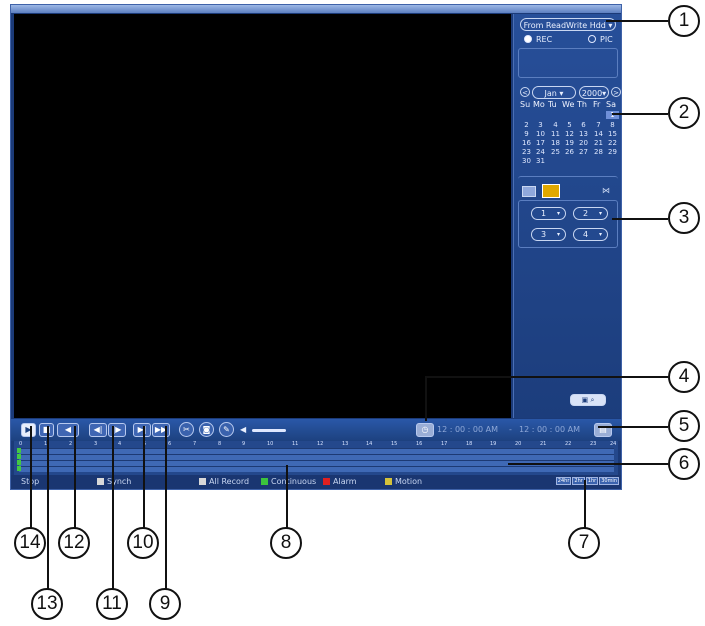 Image resolution: width=705 pixels, height=626 pixels. Describe the element at coordinates (554, 92) in the screenshot. I see `month-select: Jan ▾` at that location.